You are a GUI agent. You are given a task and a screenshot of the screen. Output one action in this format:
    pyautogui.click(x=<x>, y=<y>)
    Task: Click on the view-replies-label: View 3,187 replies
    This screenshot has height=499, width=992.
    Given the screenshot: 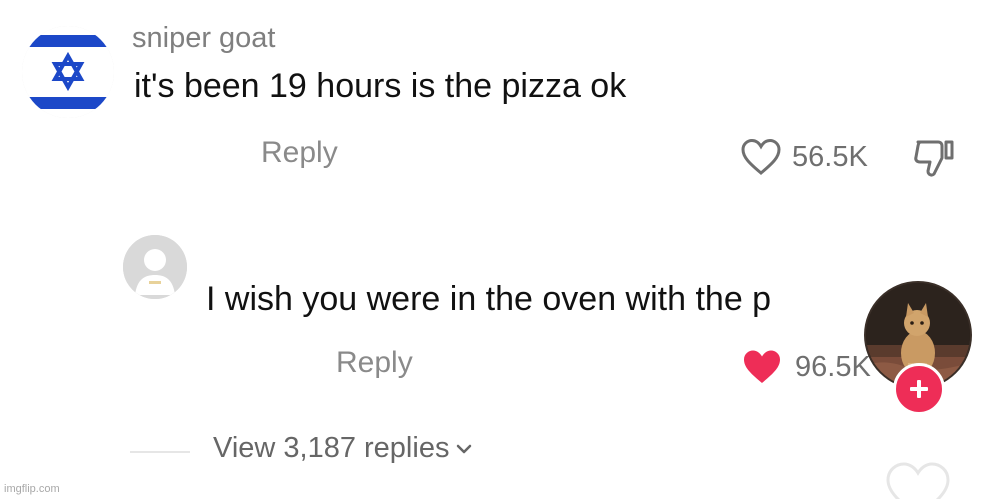 What is the action you would take?
    pyautogui.click(x=331, y=448)
    